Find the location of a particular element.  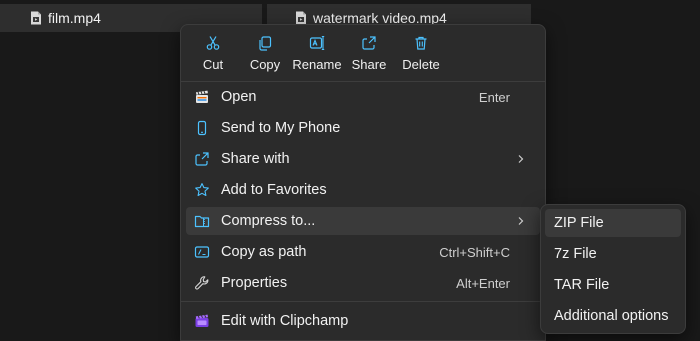

menu-item-label: Send to My Phone is located at coordinates (281, 128).